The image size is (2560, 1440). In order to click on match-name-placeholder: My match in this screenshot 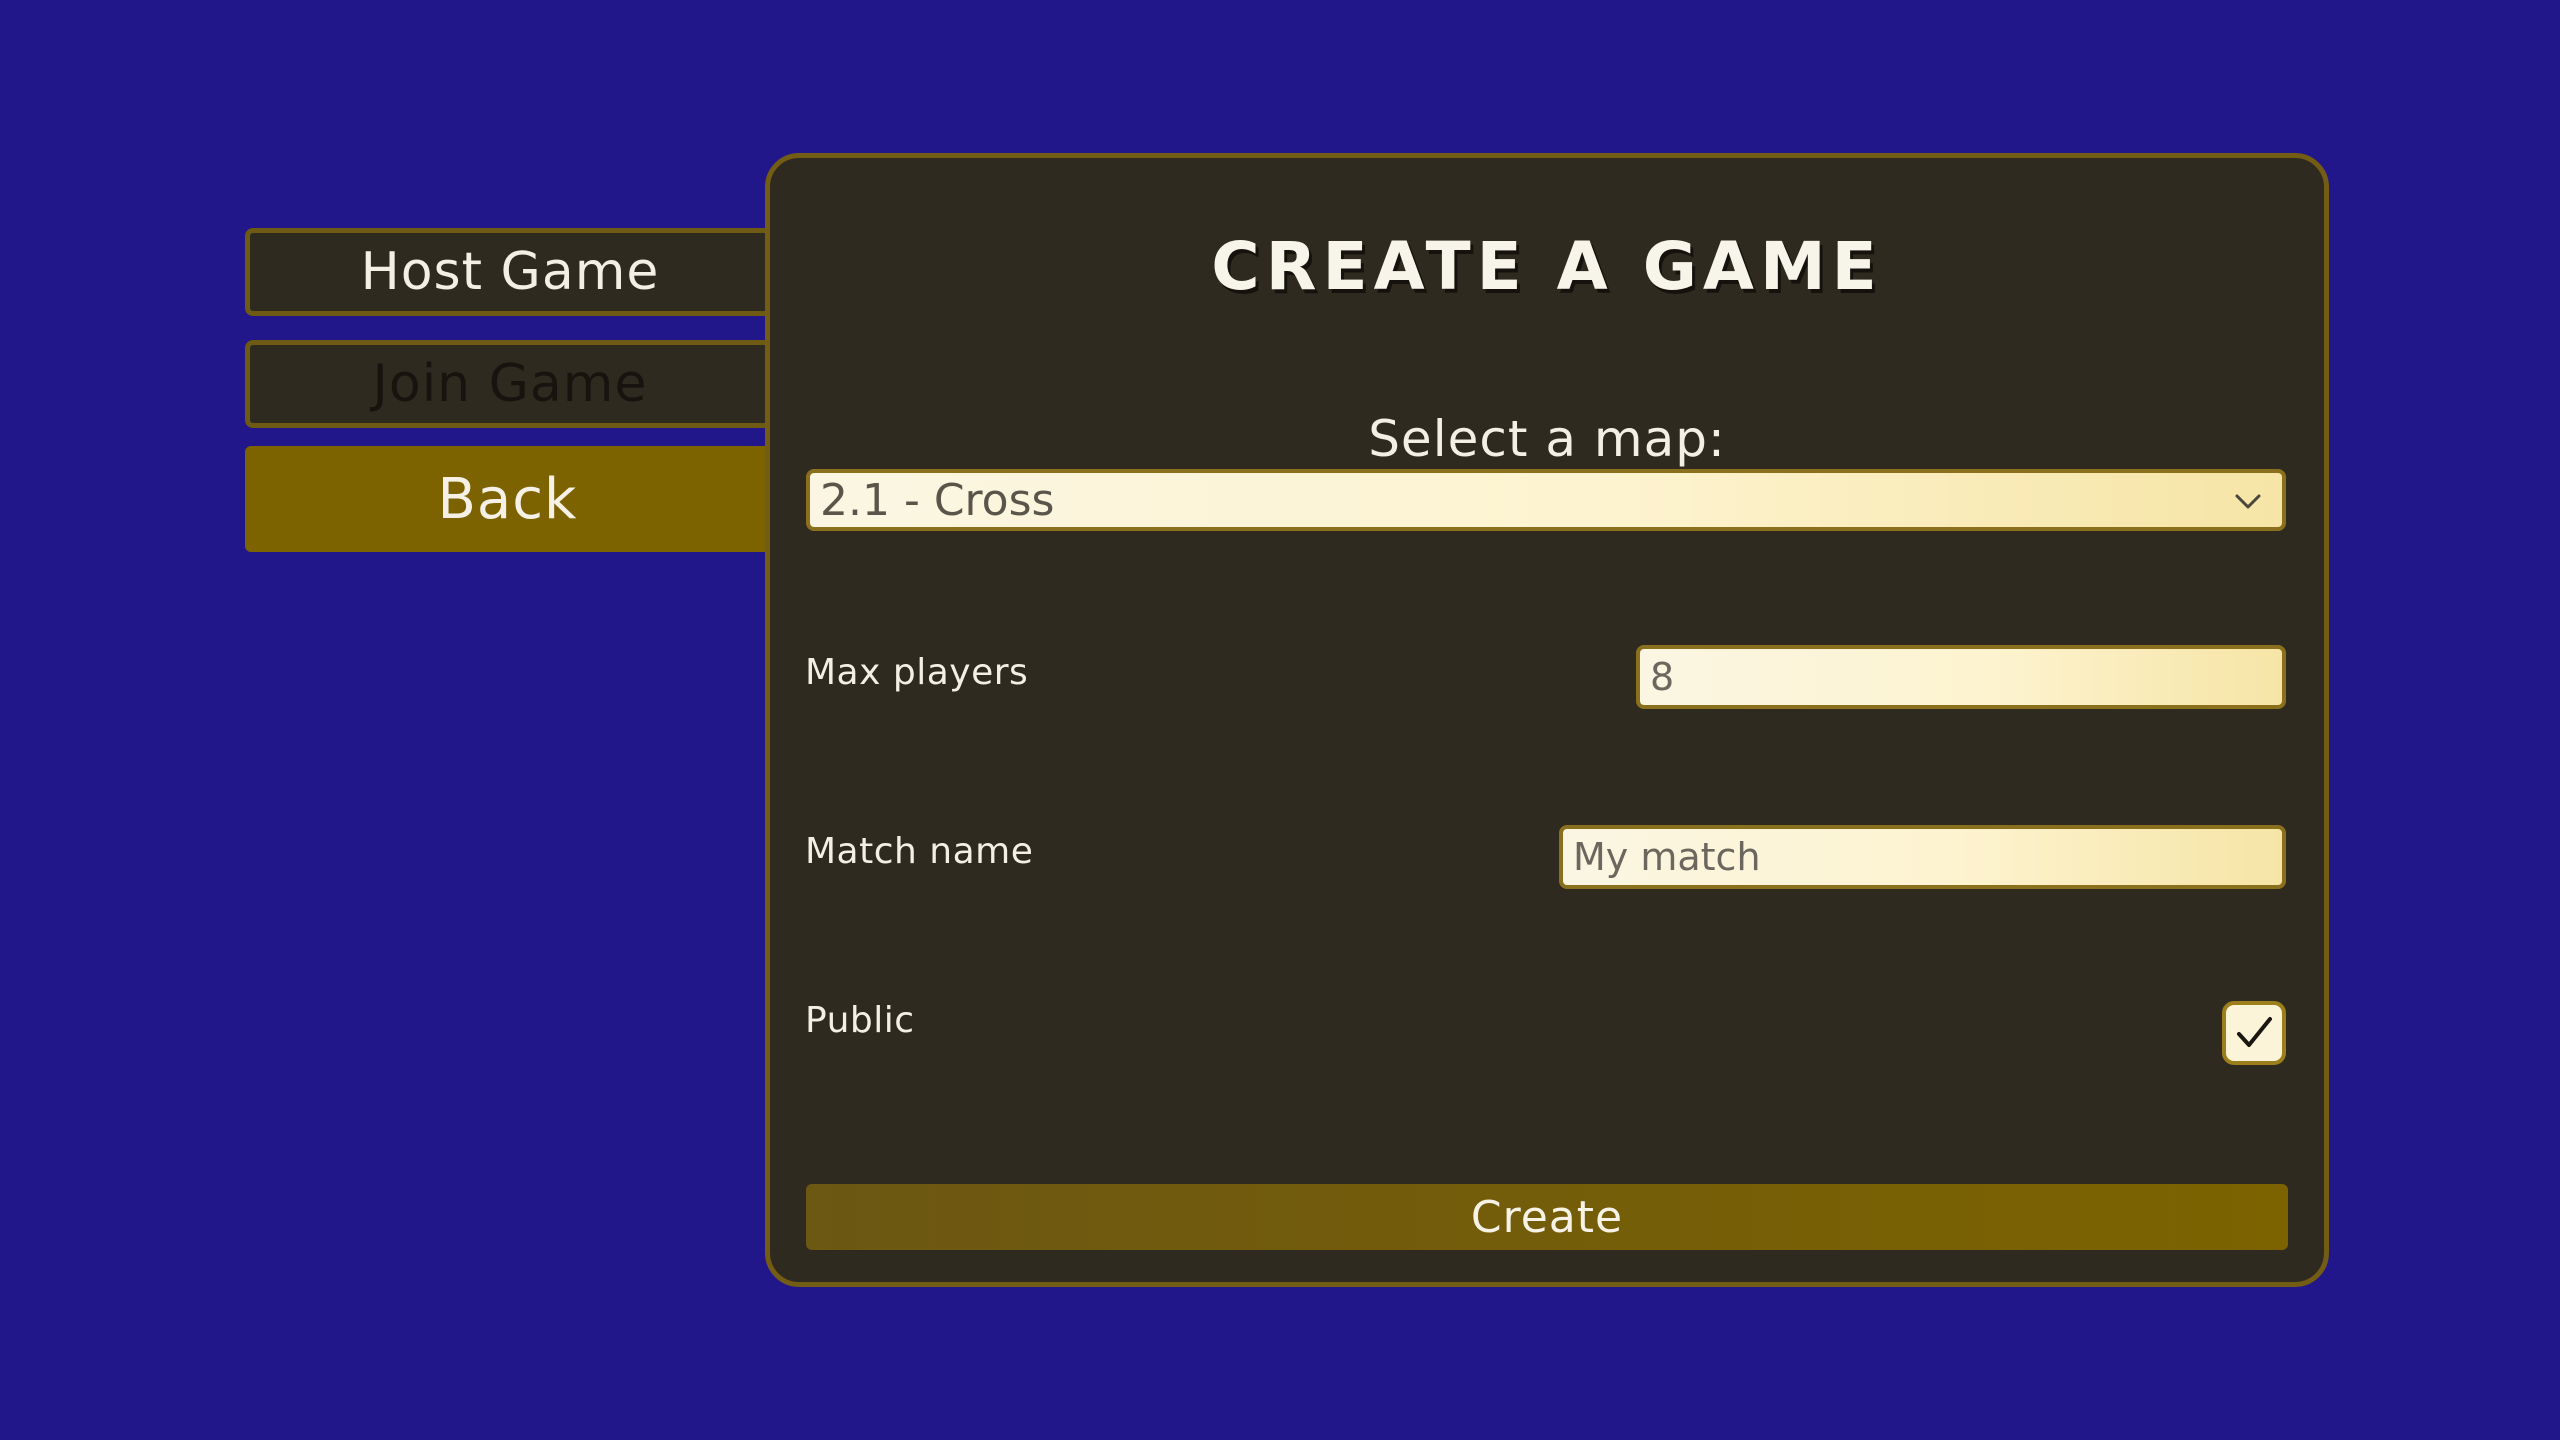, I will do `click(1667, 857)`.